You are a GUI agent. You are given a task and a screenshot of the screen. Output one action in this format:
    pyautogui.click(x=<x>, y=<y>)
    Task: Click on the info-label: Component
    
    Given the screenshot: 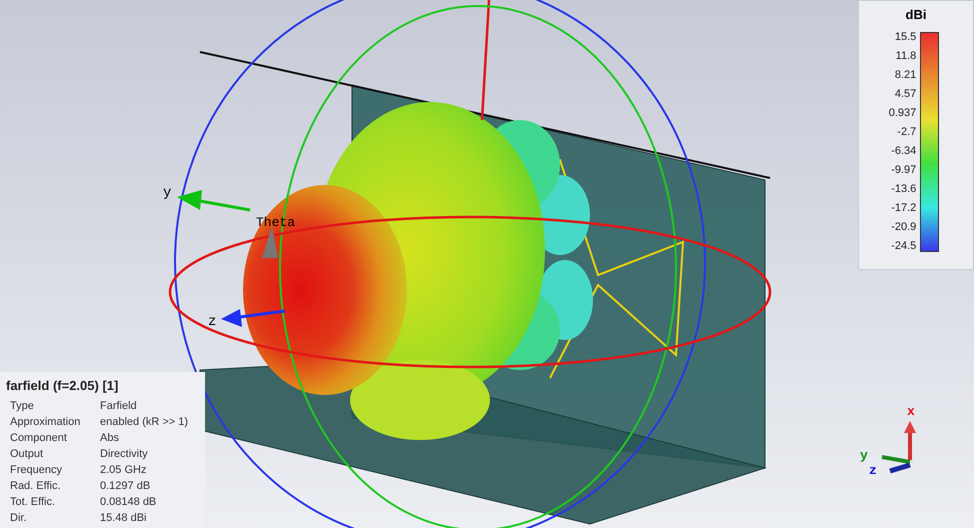 What is the action you would take?
    pyautogui.click(x=39, y=438)
    